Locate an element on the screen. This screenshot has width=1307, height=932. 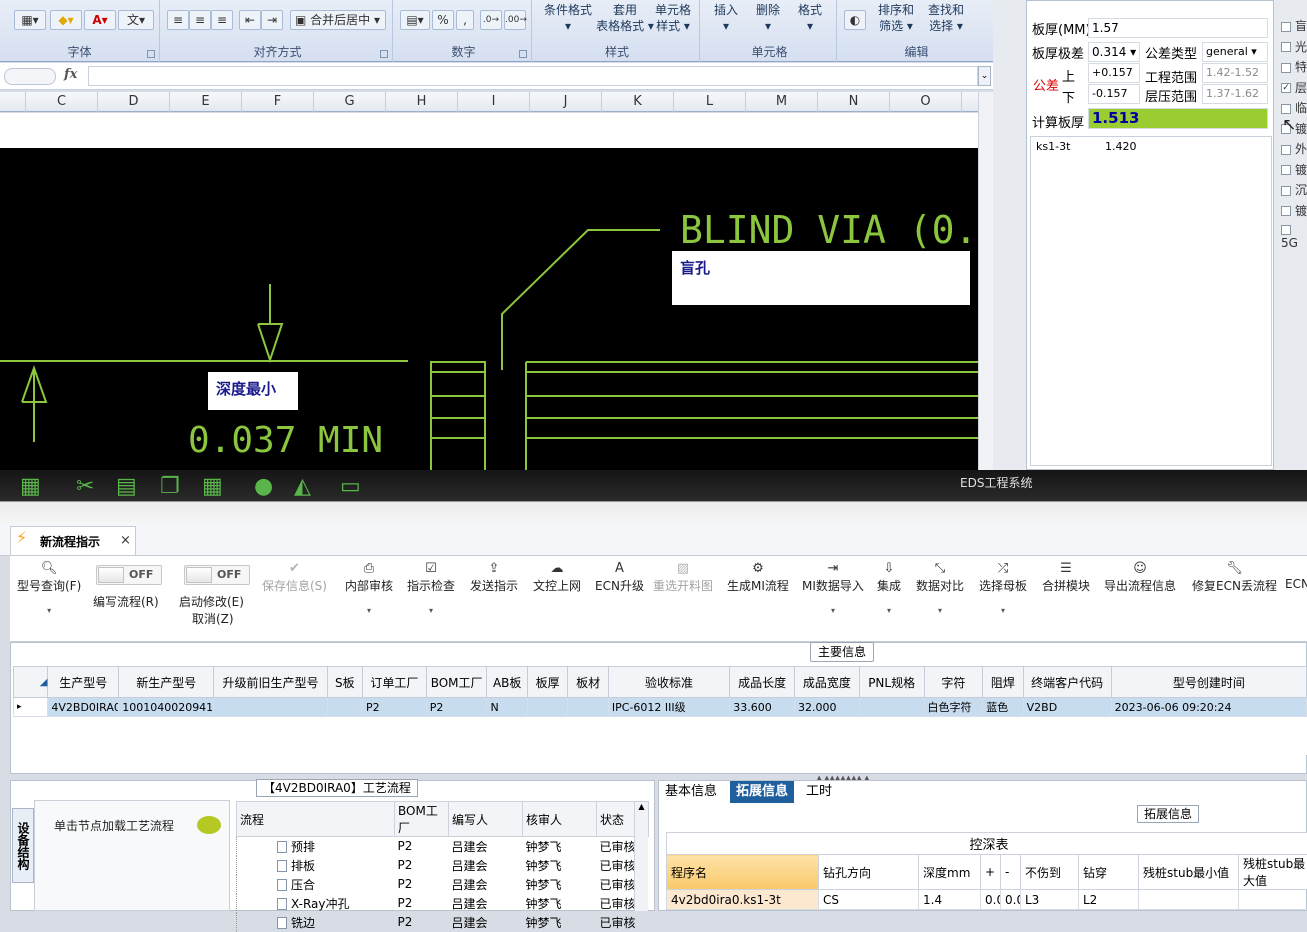
table-cell: 4v2bd0ira0.ks1-3t is located at coordinates (743, 900).